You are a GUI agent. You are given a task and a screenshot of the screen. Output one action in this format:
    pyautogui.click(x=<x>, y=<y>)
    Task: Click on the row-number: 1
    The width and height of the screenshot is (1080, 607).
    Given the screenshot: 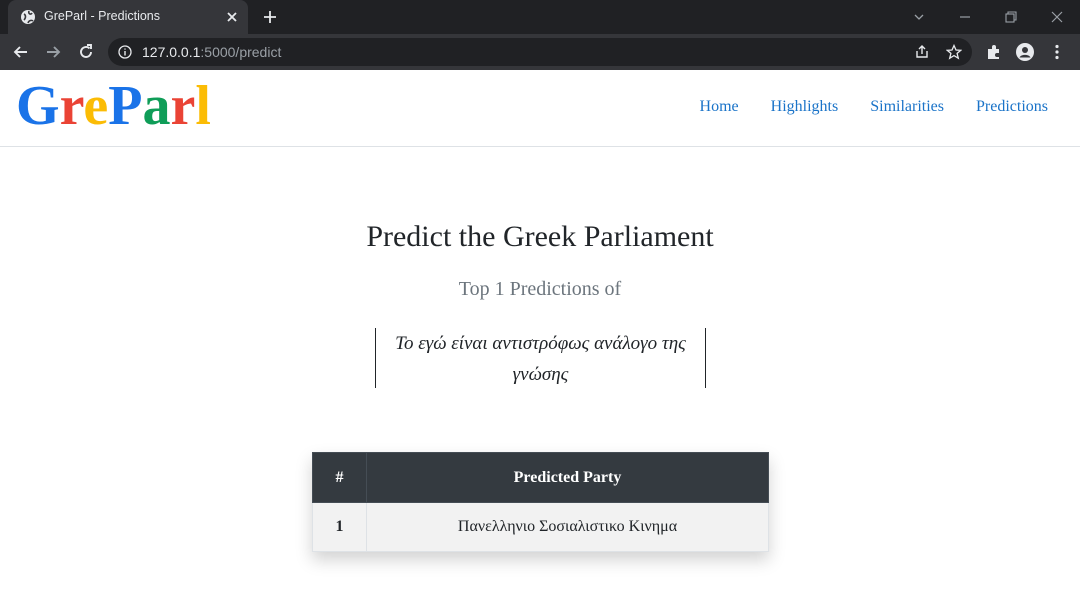 What is the action you would take?
    pyautogui.click(x=339, y=527)
    